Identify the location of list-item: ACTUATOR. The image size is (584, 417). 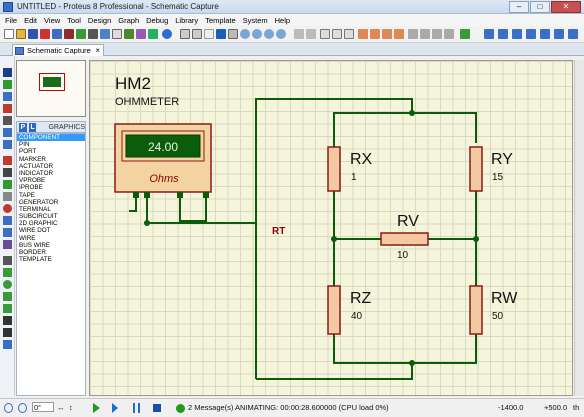
(51, 166).